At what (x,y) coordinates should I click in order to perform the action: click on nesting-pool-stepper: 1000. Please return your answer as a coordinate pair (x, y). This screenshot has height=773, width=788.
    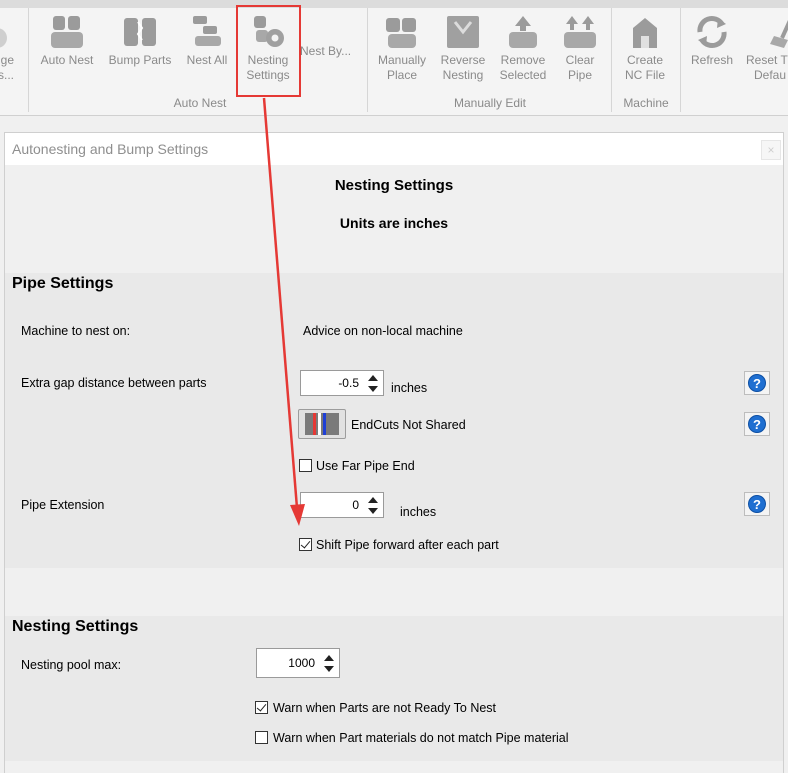
    Looking at the image, I should click on (298, 663).